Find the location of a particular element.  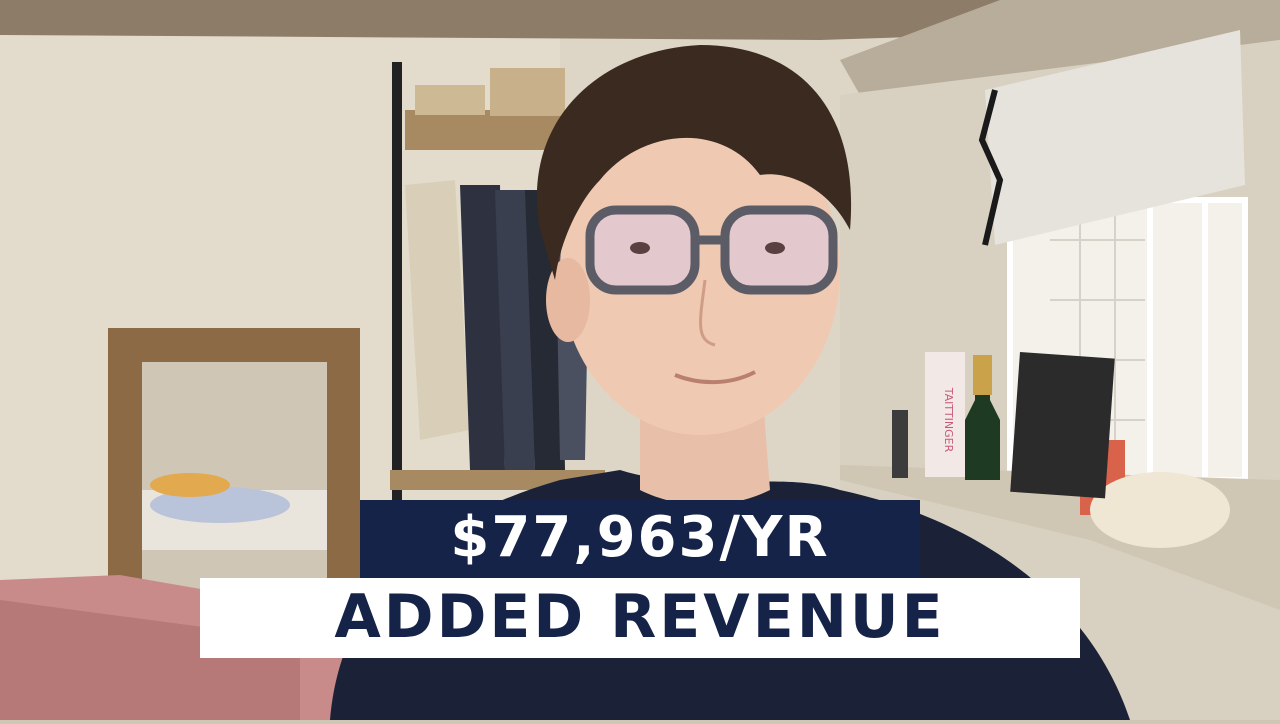

picture-frame-on-sill is located at coordinates (1062, 425).